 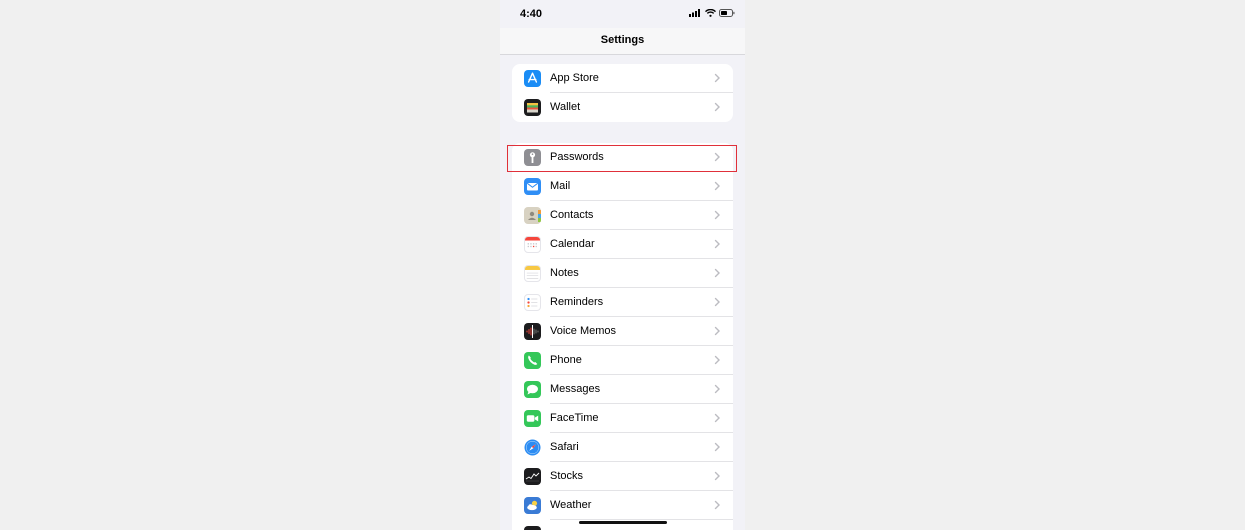 What do you see at coordinates (564, 447) in the screenshot?
I see `row-label: Safari` at bounding box center [564, 447].